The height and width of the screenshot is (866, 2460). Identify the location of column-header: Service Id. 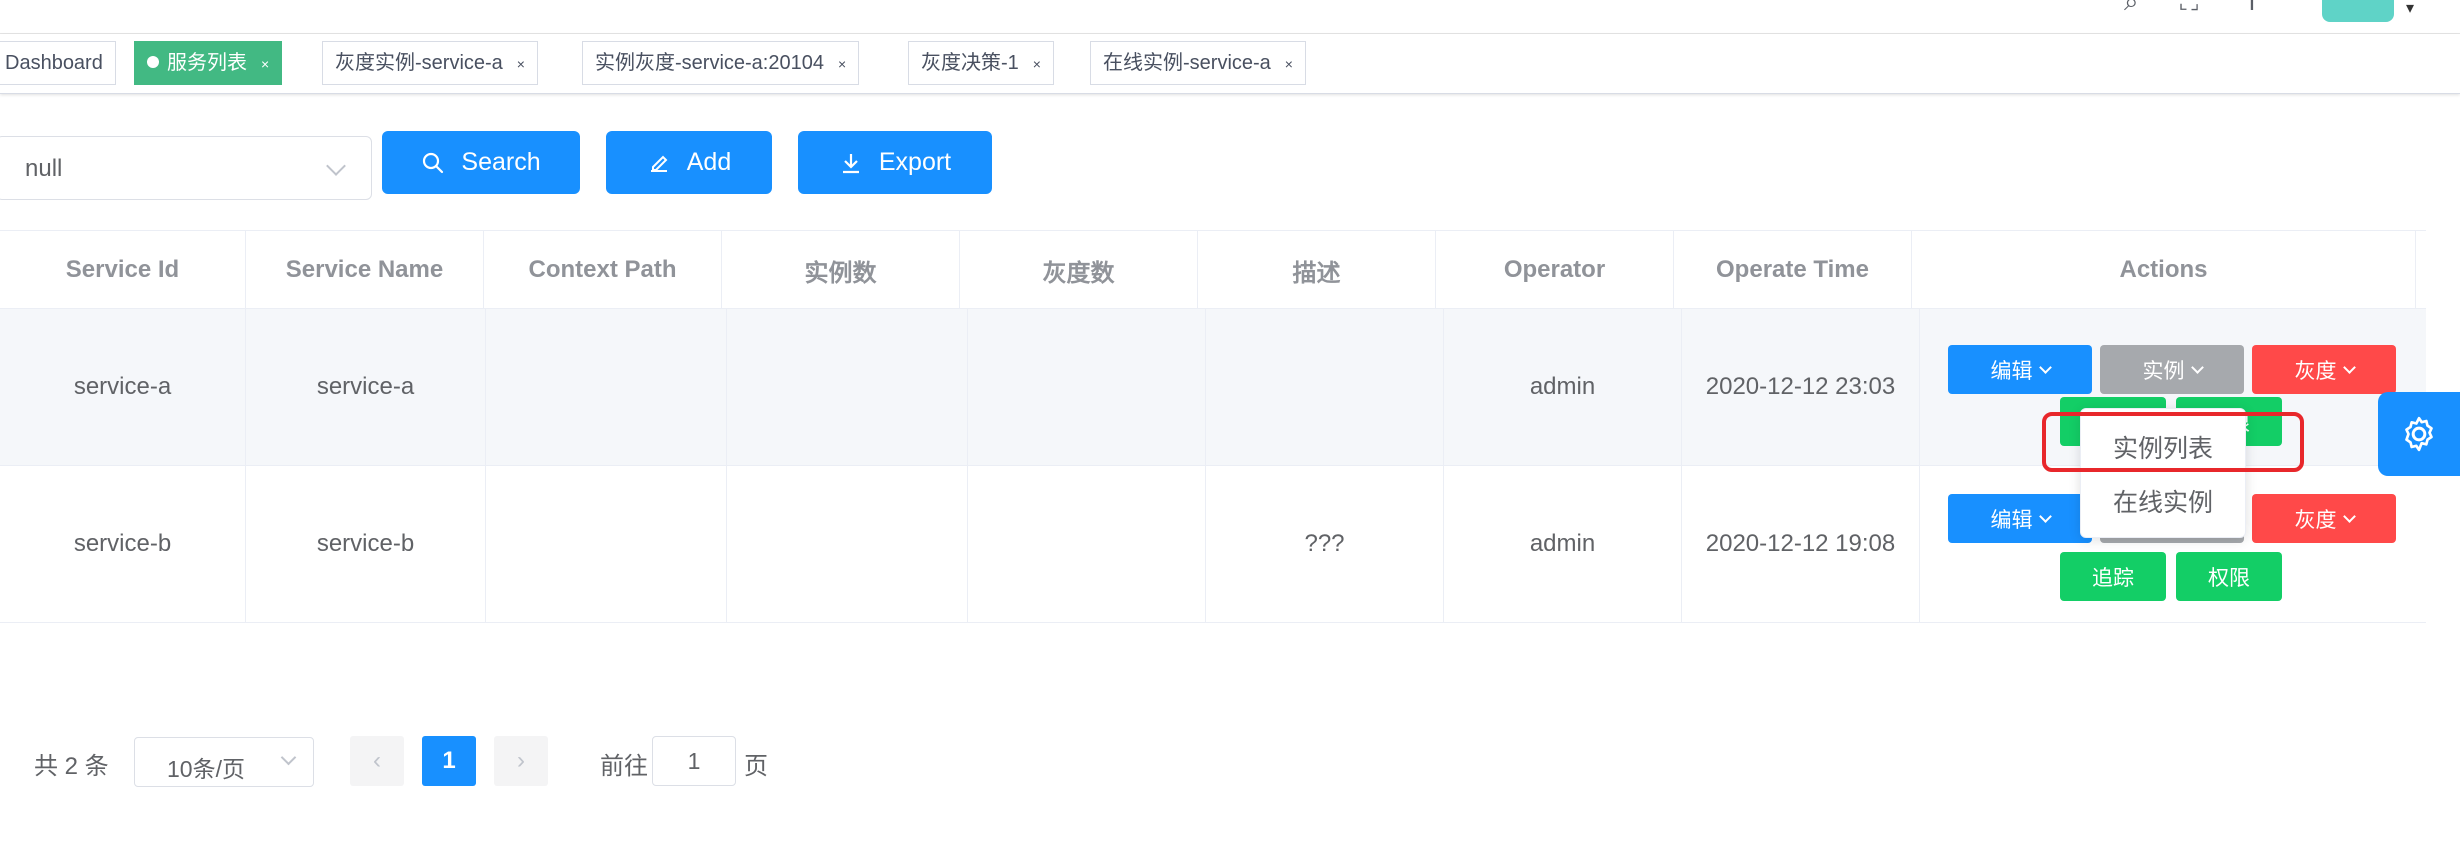
(123, 270).